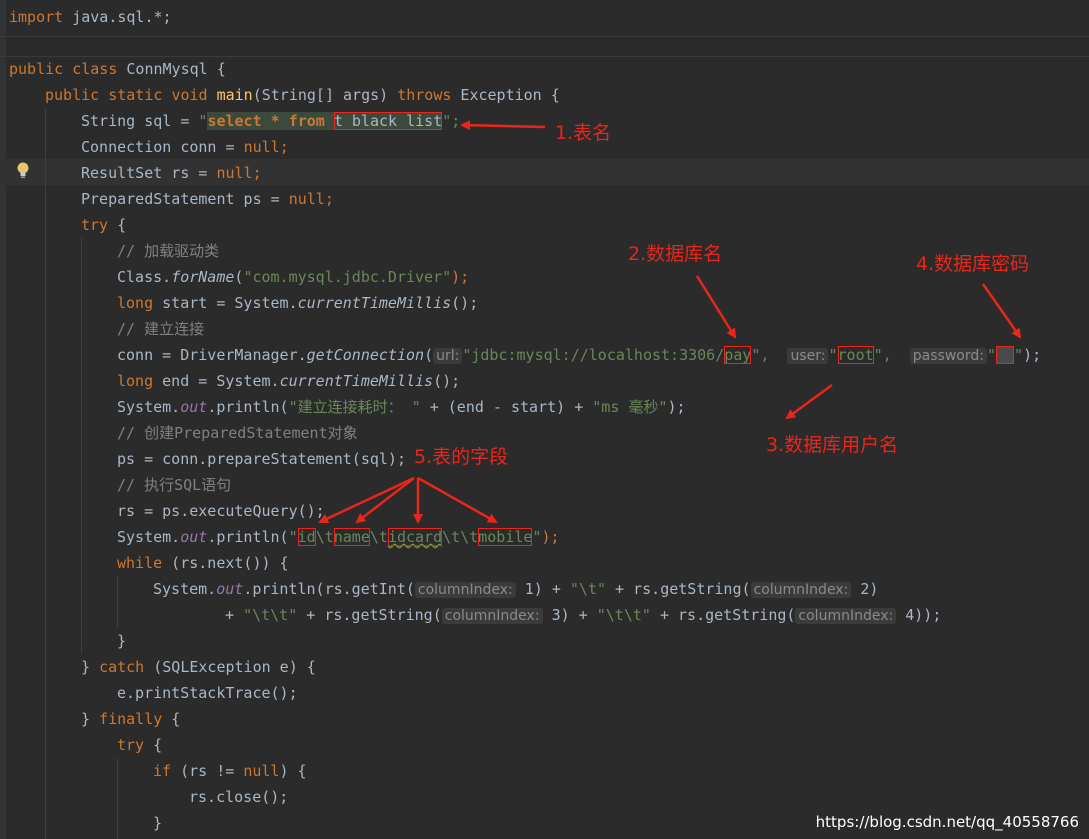  Describe the element at coordinates (225, 303) in the screenshot. I see `code-text: start = System.` at that location.